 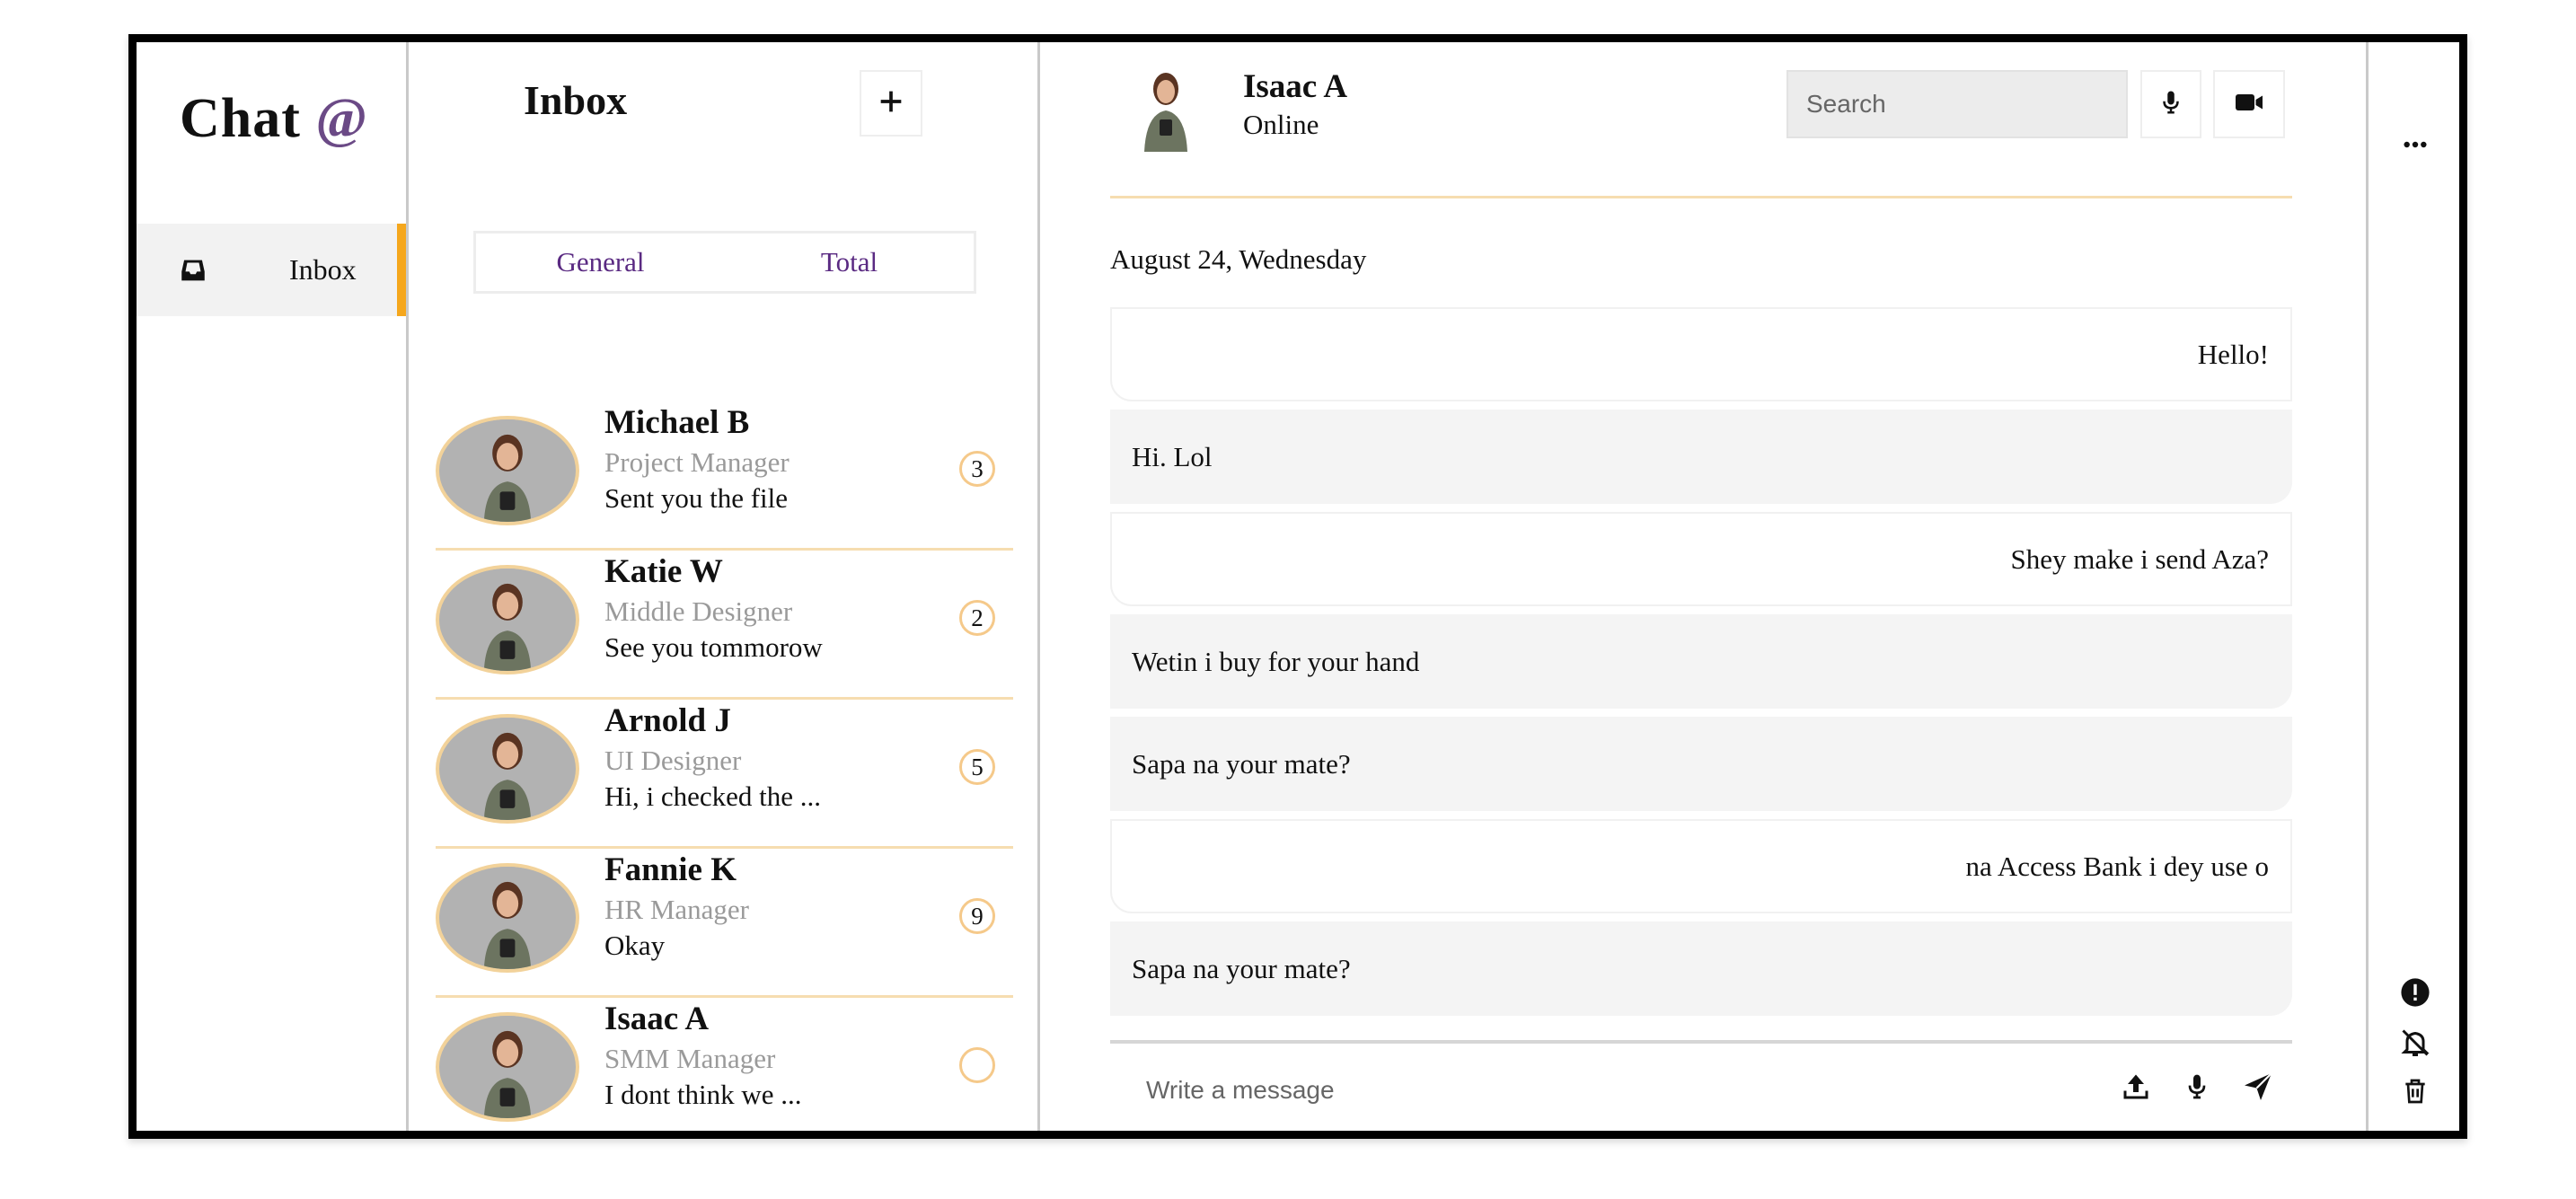 I want to click on inbox-title: Inbox, so click(x=576, y=100).